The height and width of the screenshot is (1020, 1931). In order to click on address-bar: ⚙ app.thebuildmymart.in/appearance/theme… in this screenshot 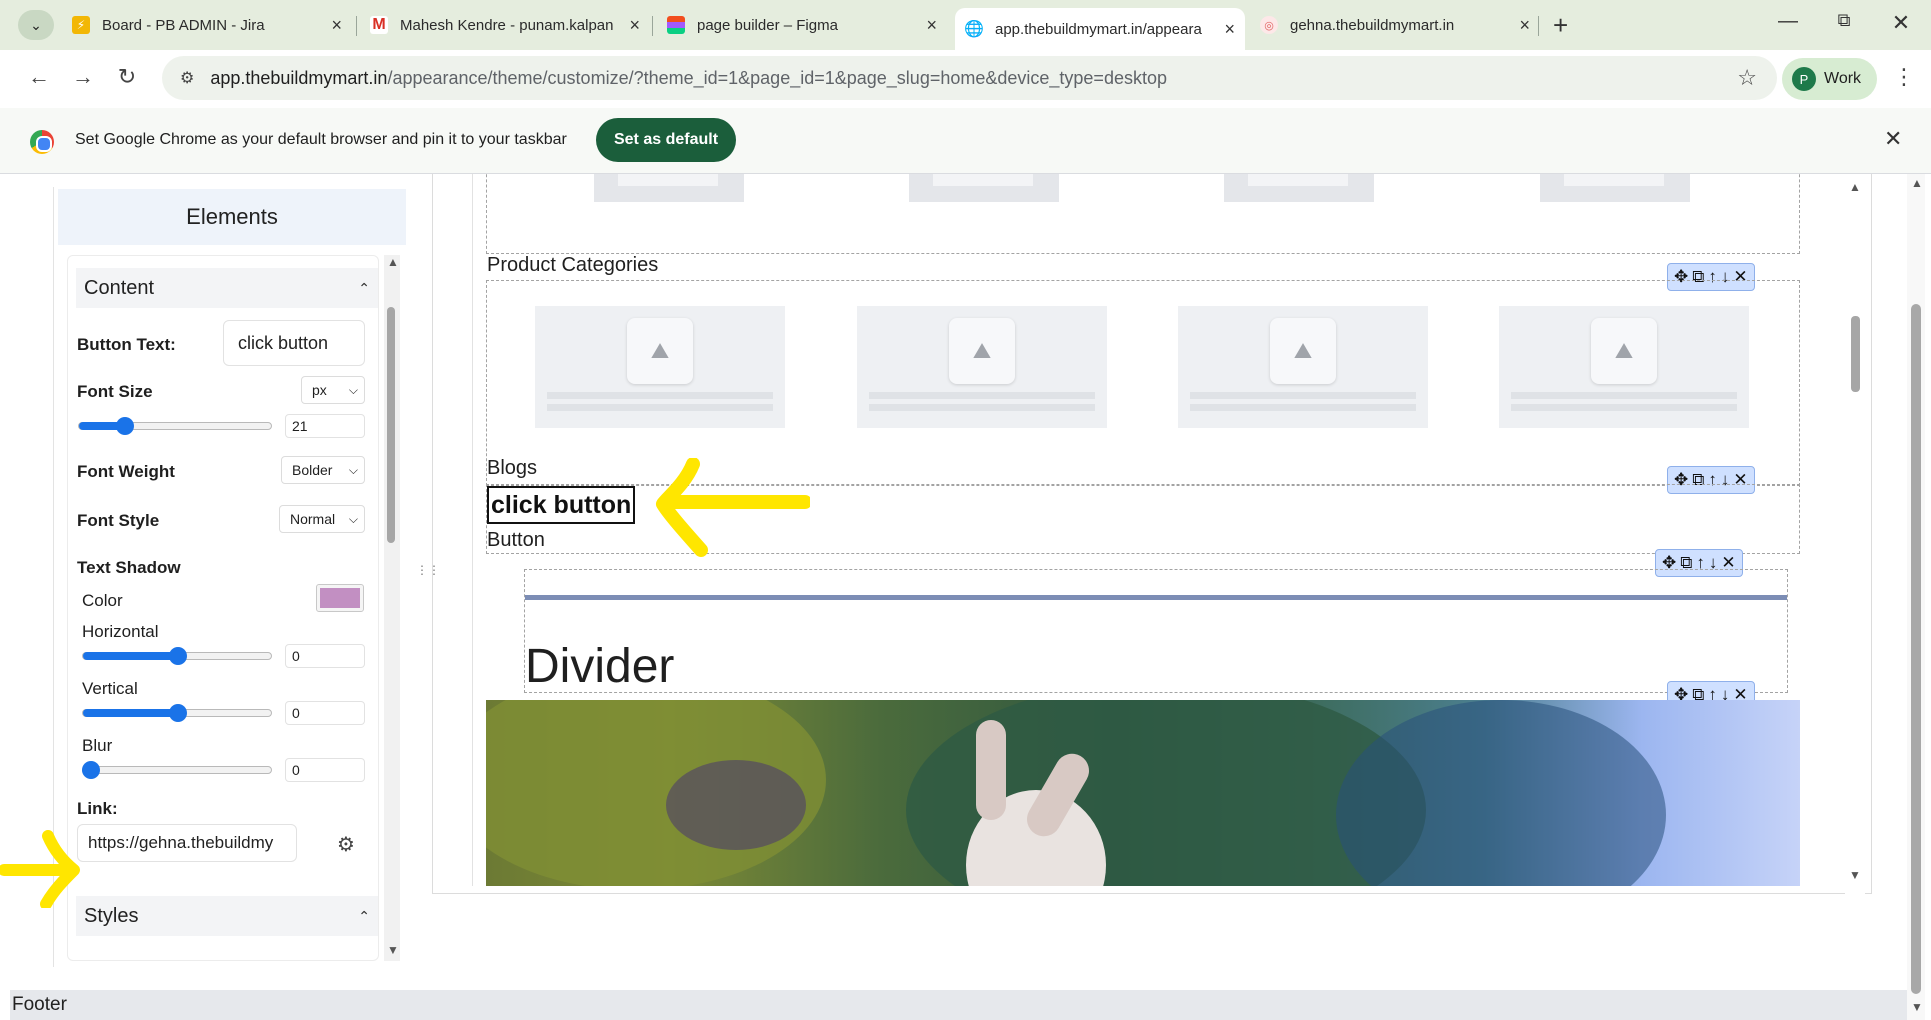, I will do `click(969, 78)`.